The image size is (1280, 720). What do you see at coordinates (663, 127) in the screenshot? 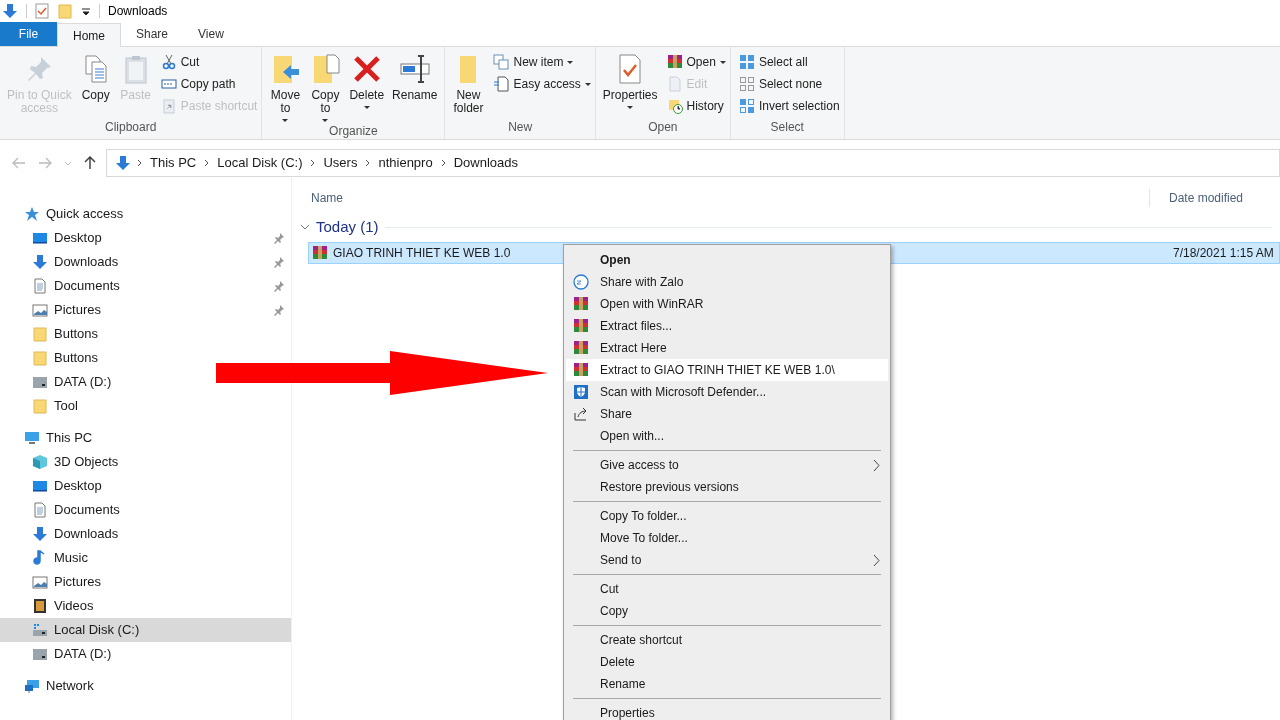
I see `group-label: Open` at bounding box center [663, 127].